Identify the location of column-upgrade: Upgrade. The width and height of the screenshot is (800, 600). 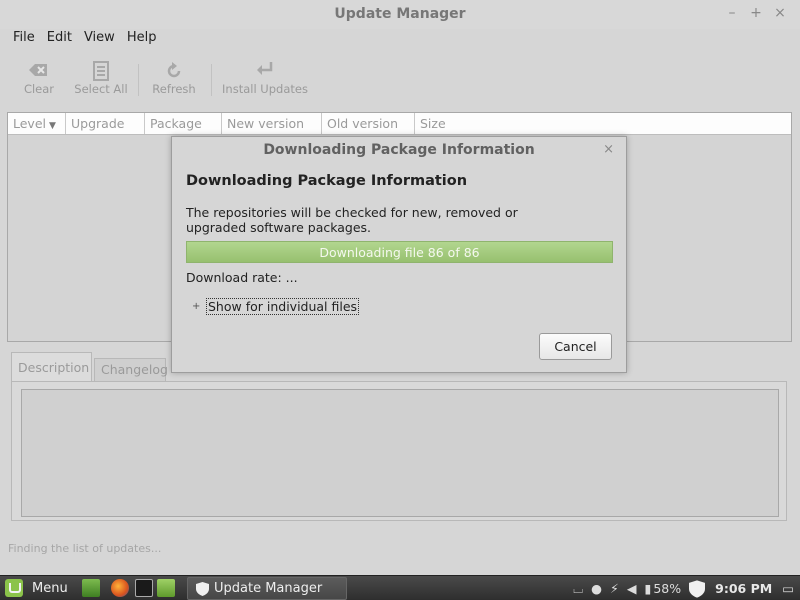
(105, 123).